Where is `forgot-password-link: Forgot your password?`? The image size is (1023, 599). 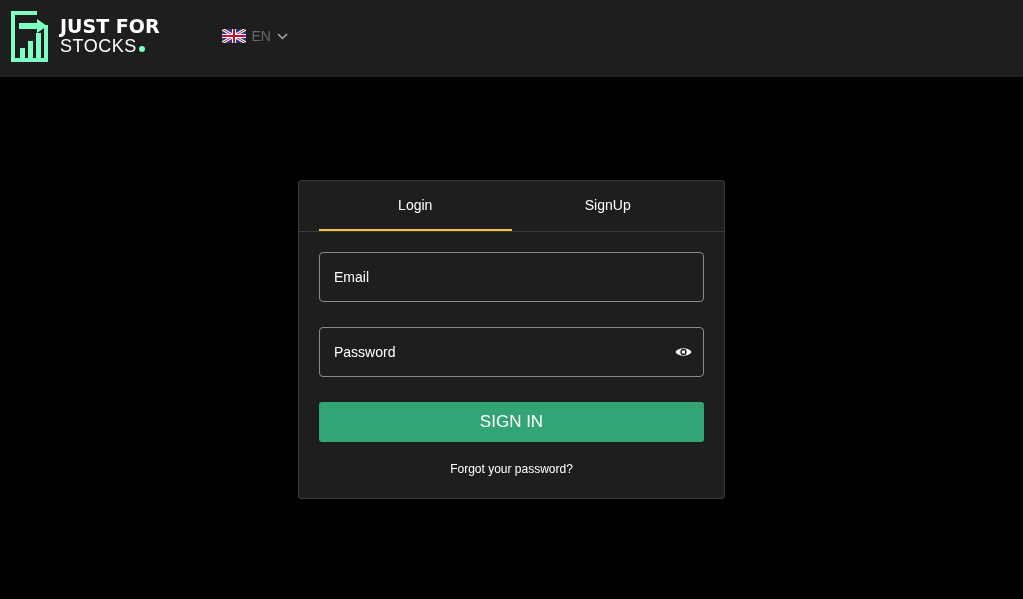
forgot-password-link: Forgot your password? is located at coordinates (511, 469).